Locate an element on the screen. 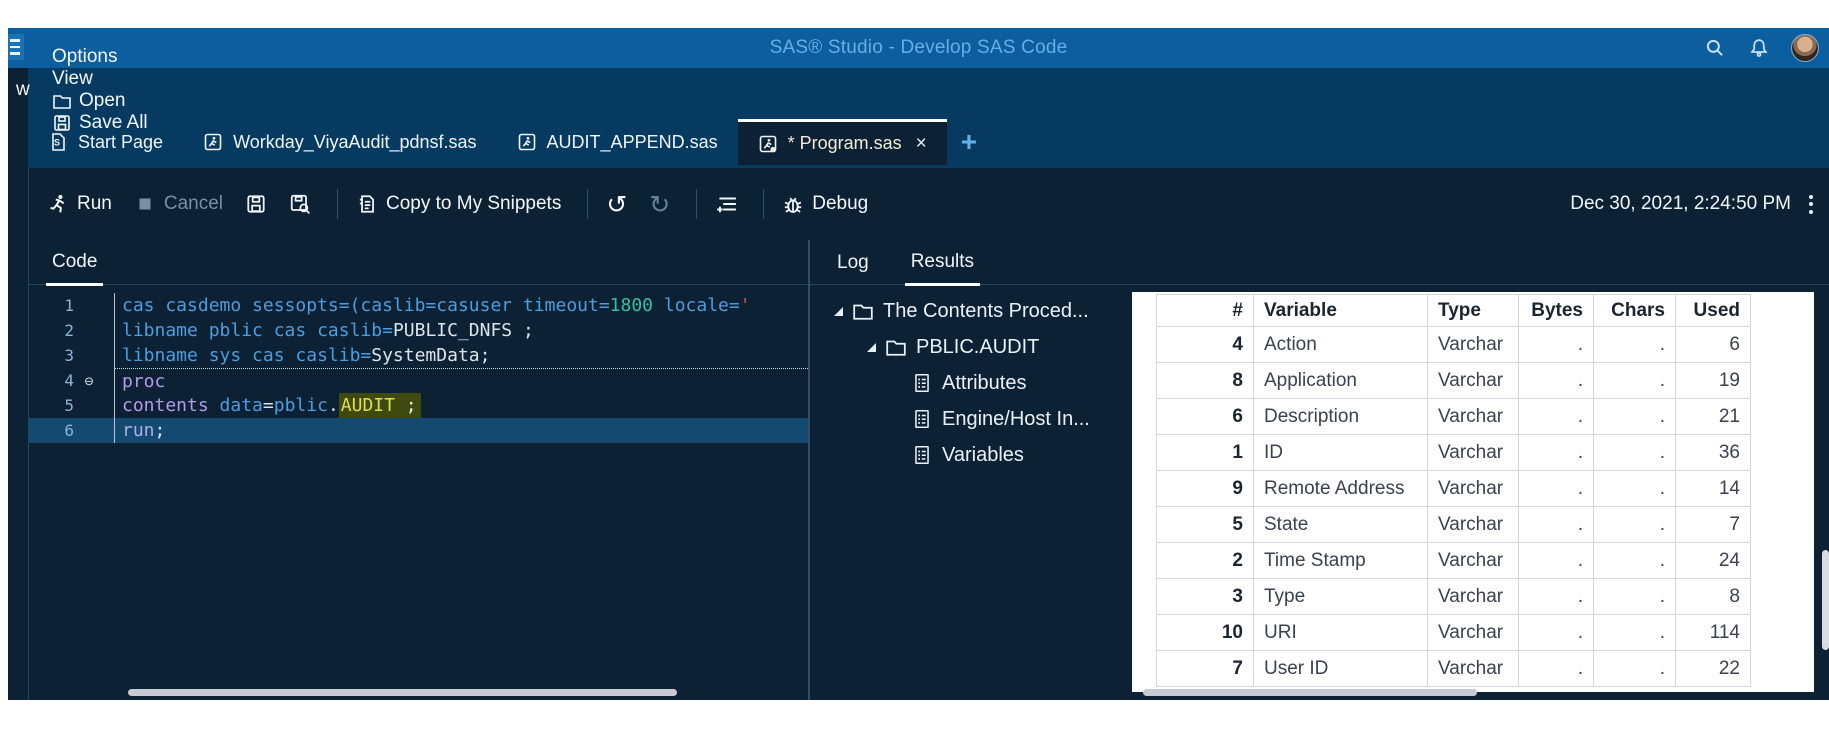  results-vertical-scrollbar is located at coordinates (1825, 600).